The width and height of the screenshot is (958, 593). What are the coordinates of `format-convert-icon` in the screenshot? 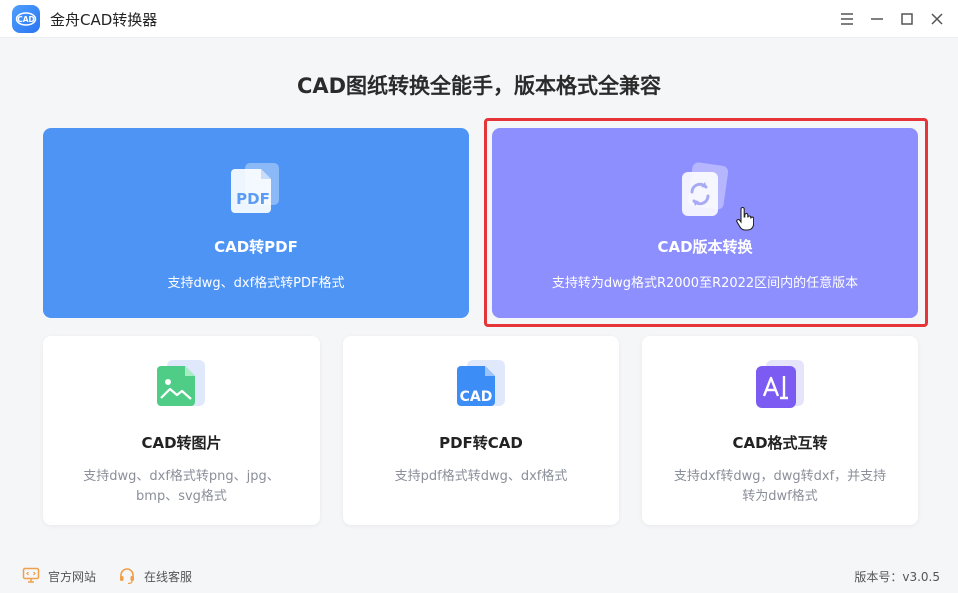 It's located at (780, 384).